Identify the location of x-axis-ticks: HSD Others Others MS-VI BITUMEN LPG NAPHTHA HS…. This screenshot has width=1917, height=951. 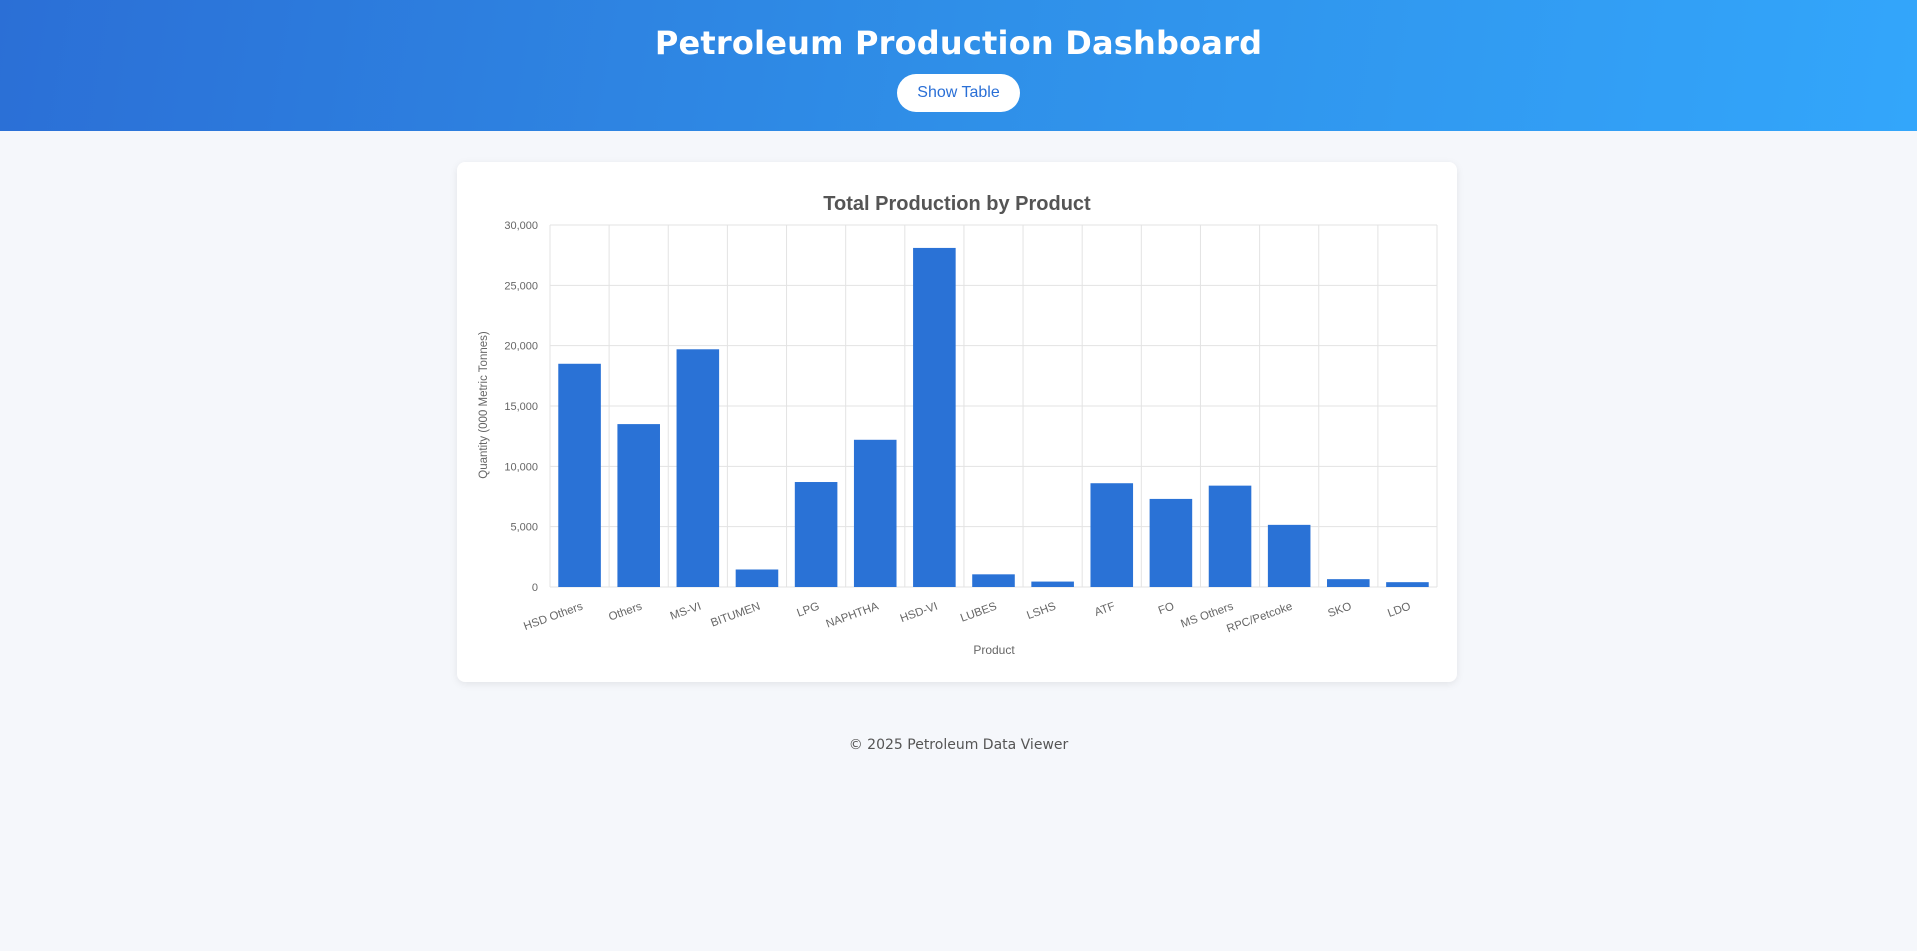
(967, 617).